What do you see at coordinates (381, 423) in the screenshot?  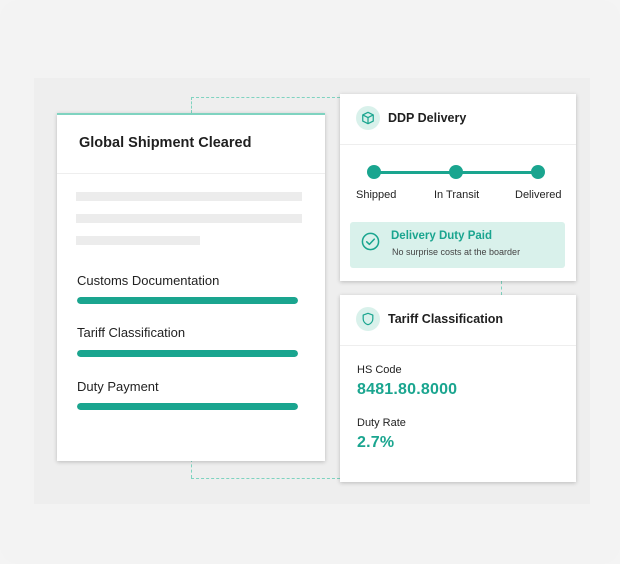 I see `duty-rate-label: Duty Rate` at bounding box center [381, 423].